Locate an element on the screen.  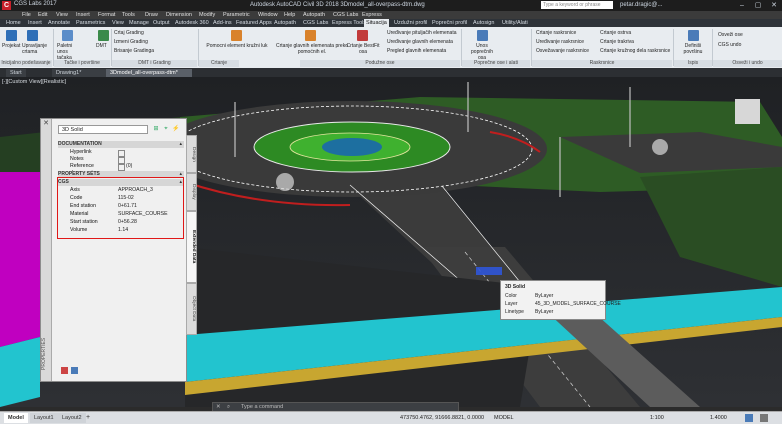
model-space-toggle: MODEL is located at coordinates (504, 418).